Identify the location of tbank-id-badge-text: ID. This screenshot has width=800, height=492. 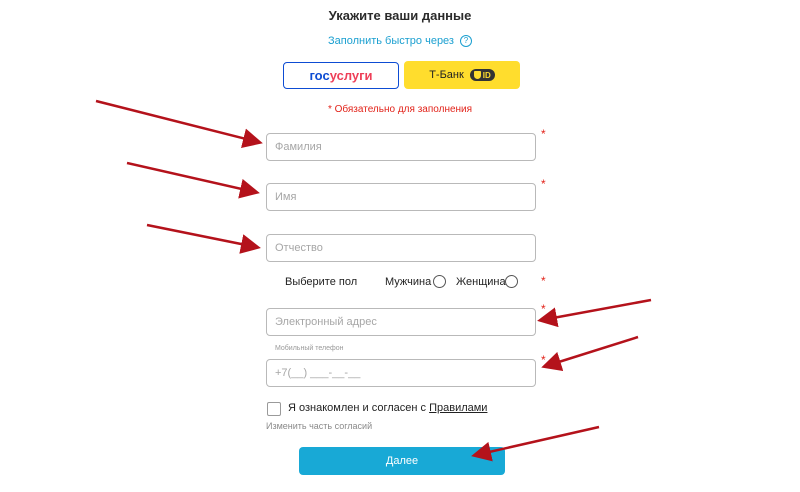
(486, 75).